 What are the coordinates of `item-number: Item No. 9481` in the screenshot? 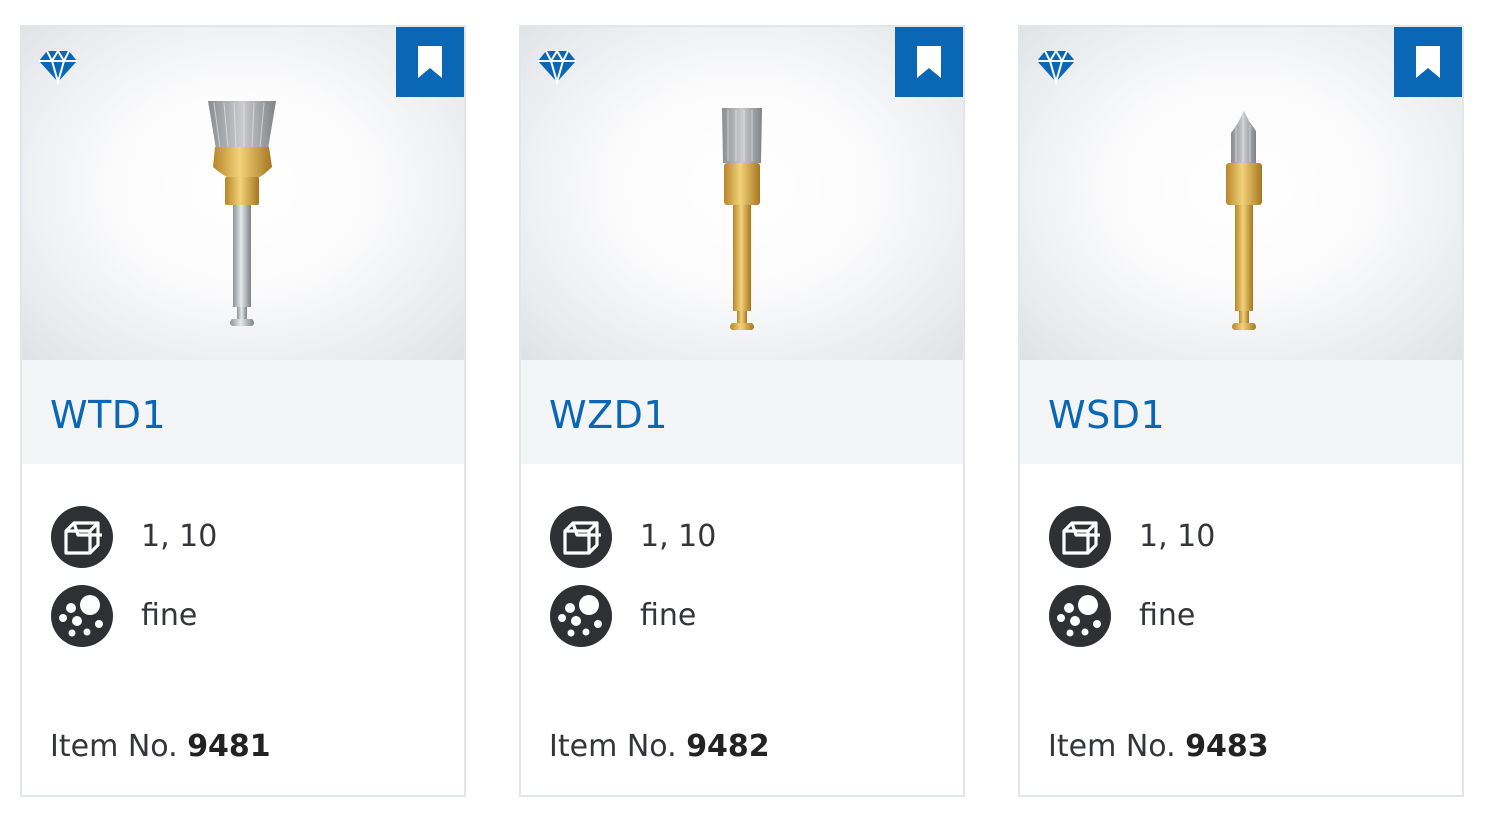 It's located at (160, 747).